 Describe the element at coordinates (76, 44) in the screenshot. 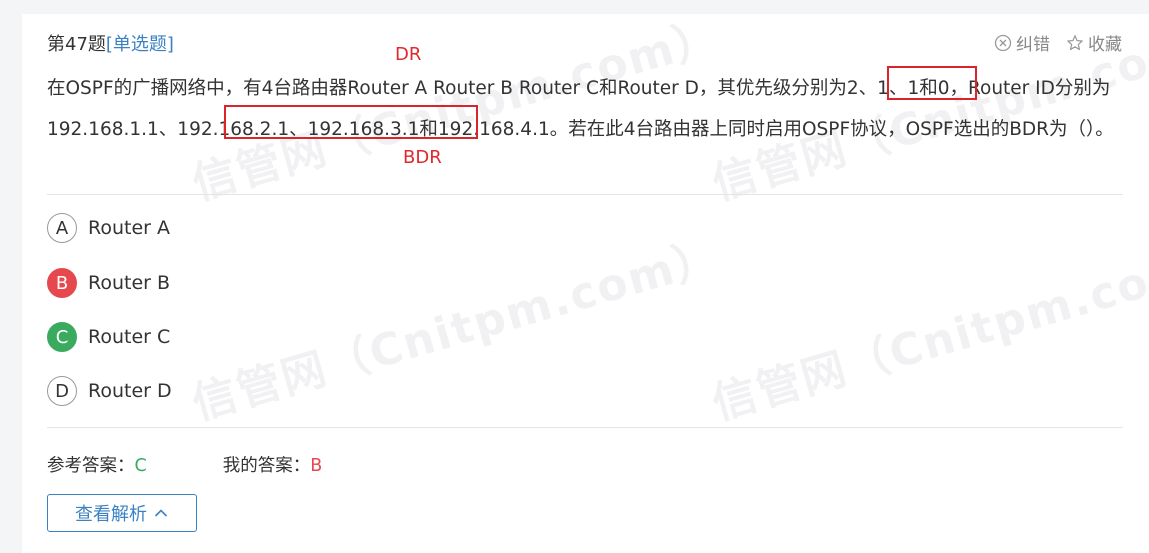

I see `question-number: 第47题` at that location.